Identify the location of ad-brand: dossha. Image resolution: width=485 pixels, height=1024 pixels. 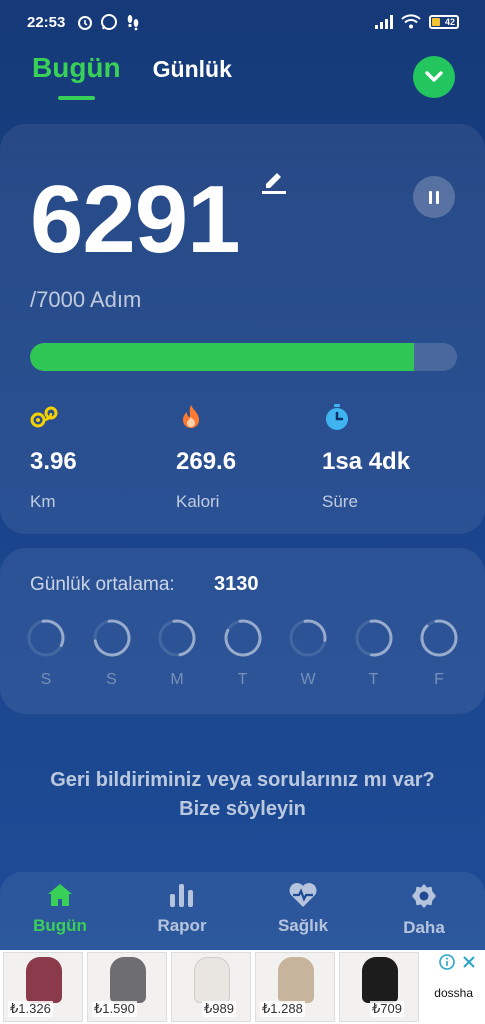
(453, 993).